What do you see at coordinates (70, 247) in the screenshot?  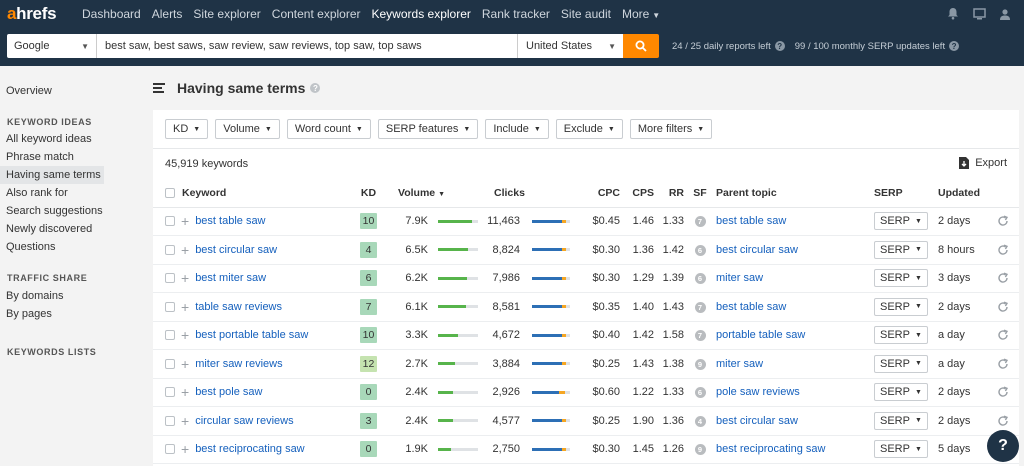 I see `sidebar-item-questions: Questions` at bounding box center [70, 247].